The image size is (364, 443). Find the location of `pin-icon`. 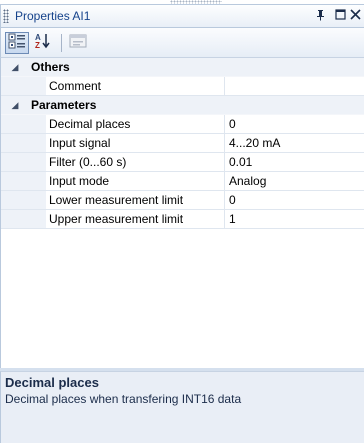

pin-icon is located at coordinates (320, 16).